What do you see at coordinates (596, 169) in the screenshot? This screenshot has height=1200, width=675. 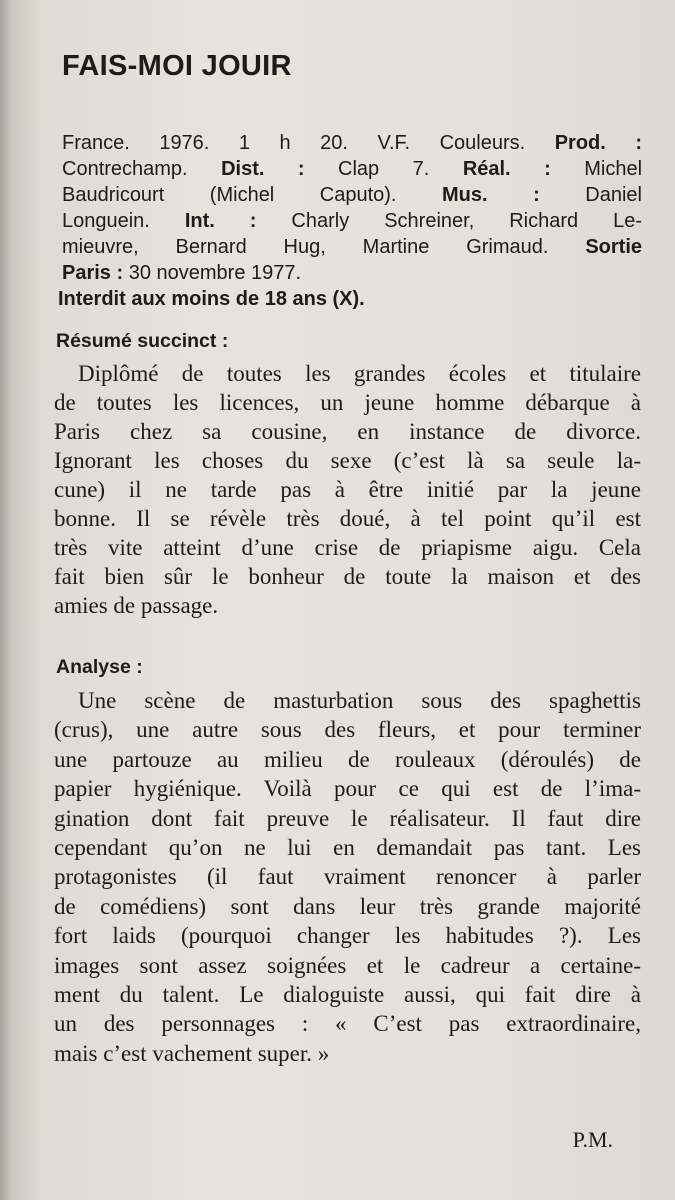 I see `credits-value: Michel` at bounding box center [596, 169].